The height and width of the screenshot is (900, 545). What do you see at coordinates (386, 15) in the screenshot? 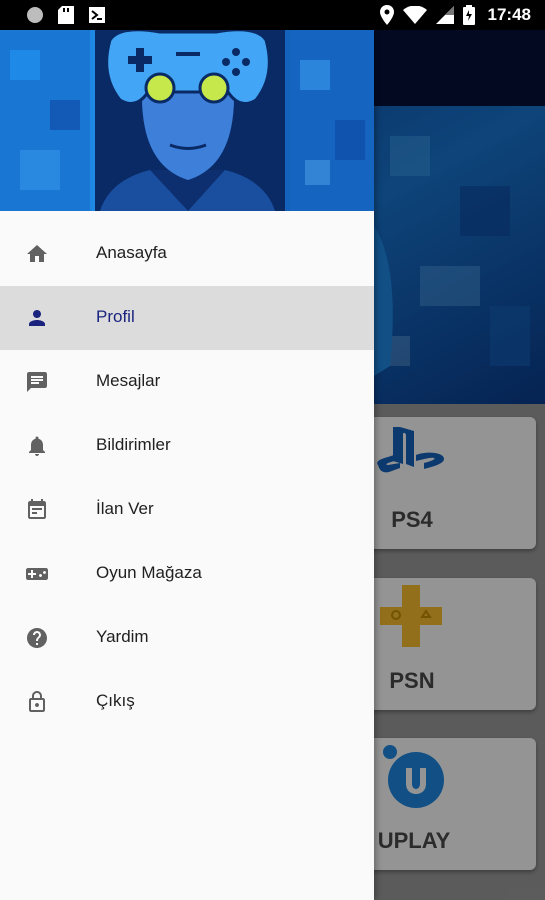
I see `location-icon` at bounding box center [386, 15].